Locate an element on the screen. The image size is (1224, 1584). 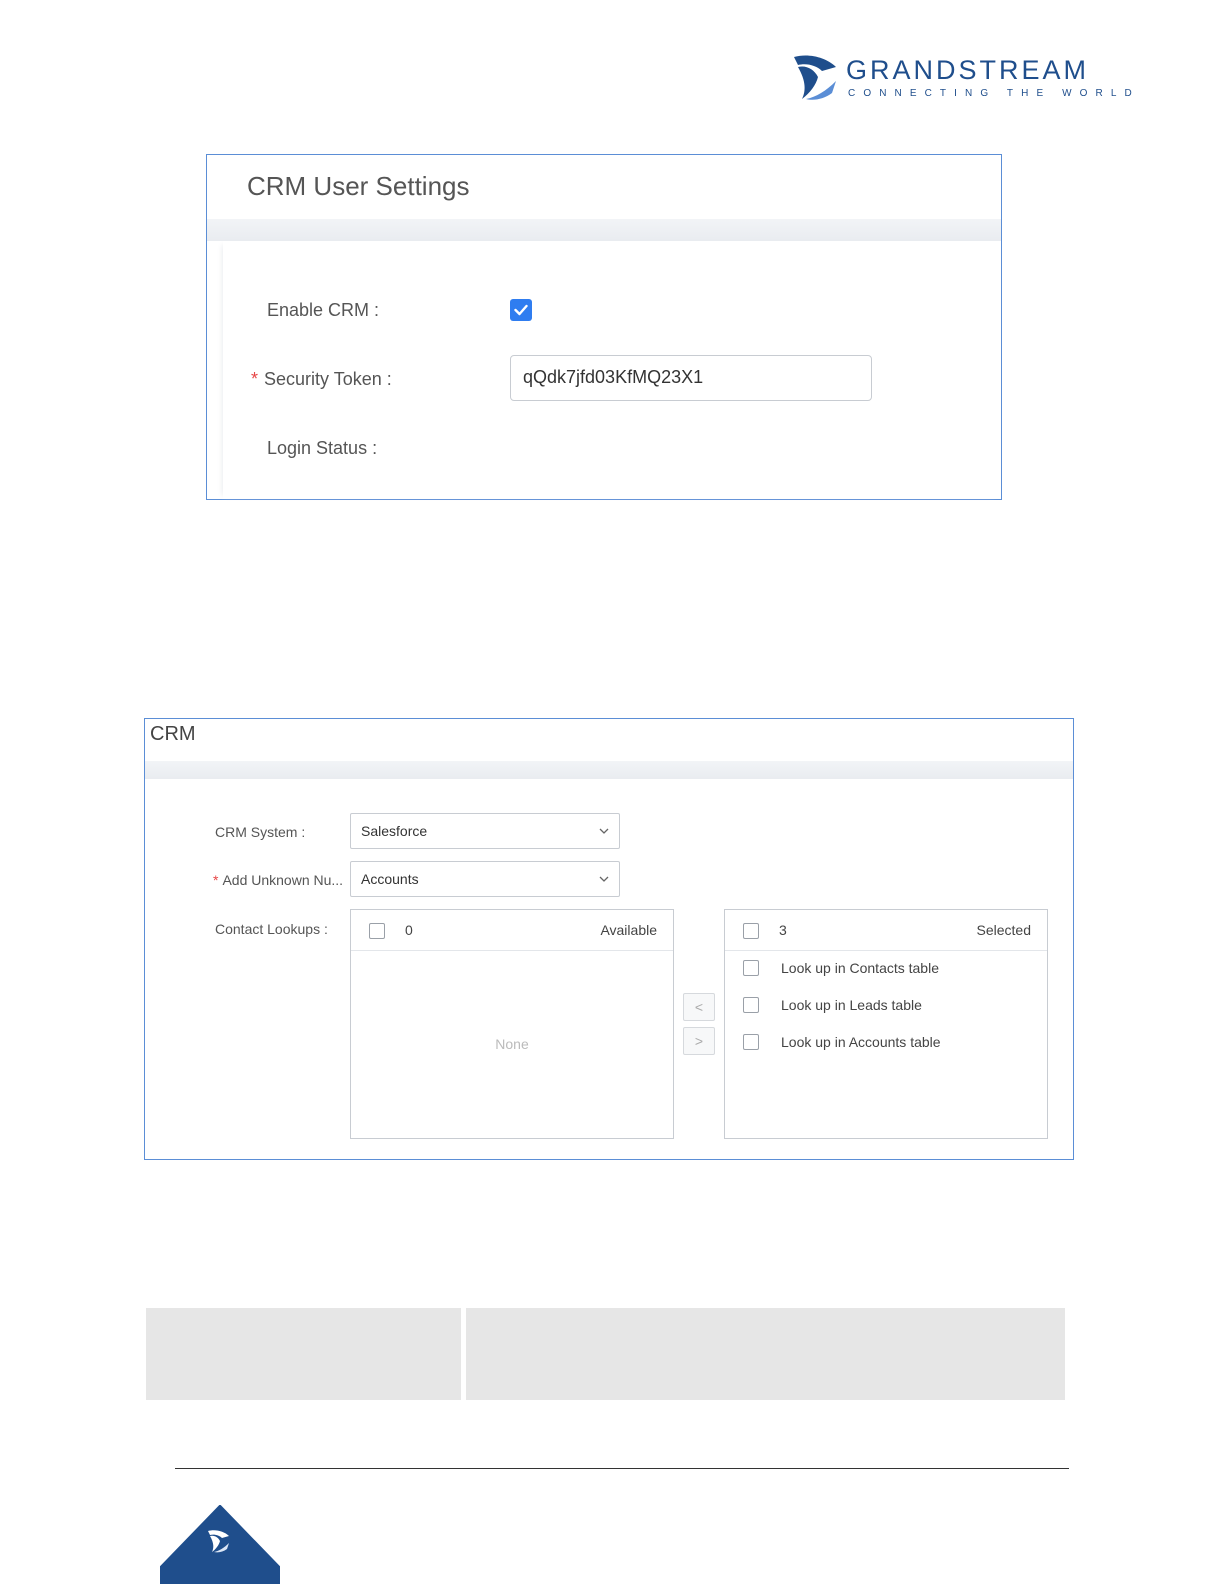
contact-lookups-label: Contact Lookups : is located at coordinates (271, 929).